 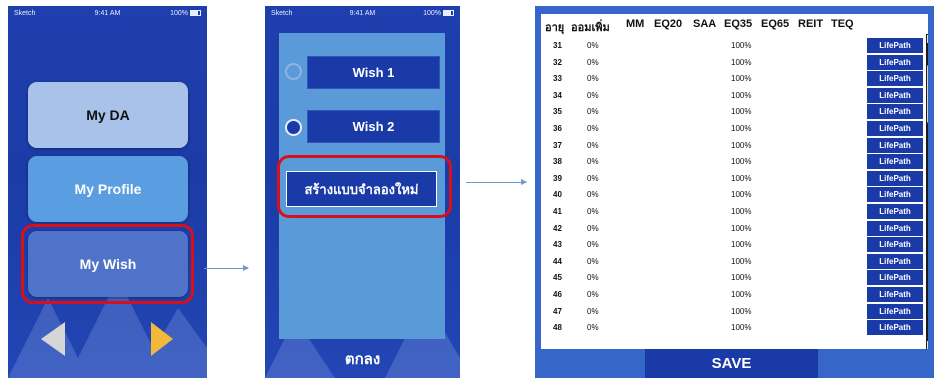 What do you see at coordinates (927, 191) in the screenshot?
I see `scrollbar: ▲ ▼` at bounding box center [927, 191].